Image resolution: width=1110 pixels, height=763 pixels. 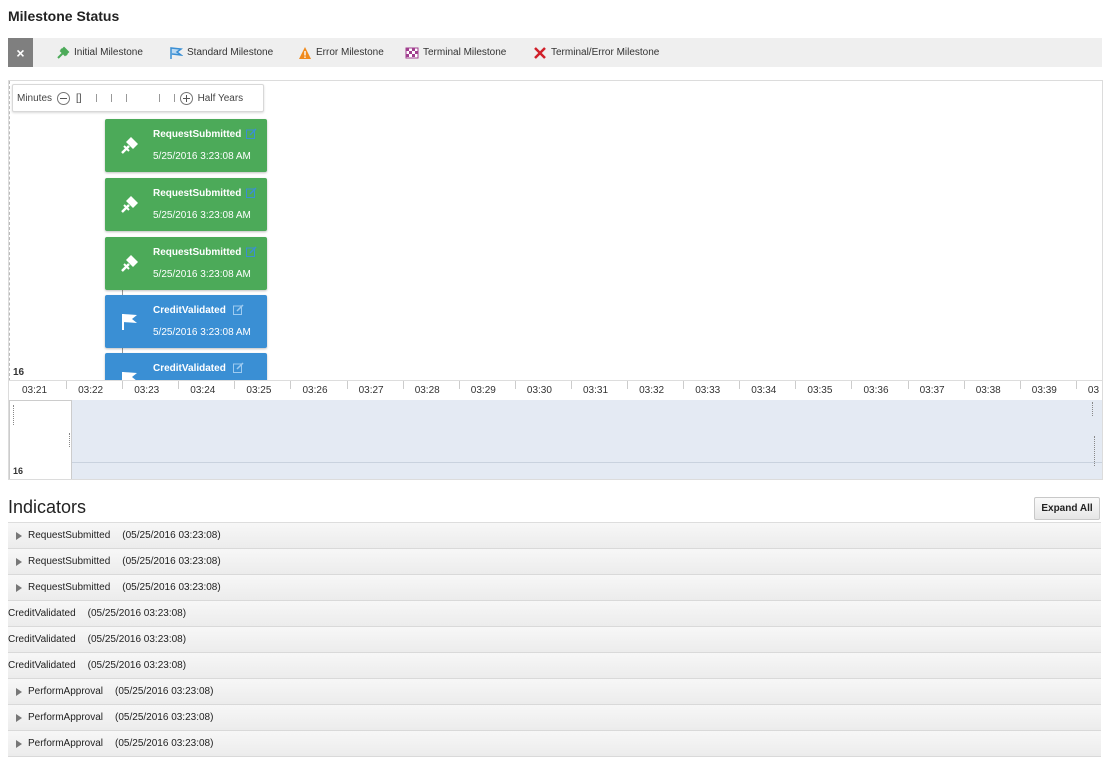 I want to click on zoom-fit-button: [], so click(x=79, y=98).